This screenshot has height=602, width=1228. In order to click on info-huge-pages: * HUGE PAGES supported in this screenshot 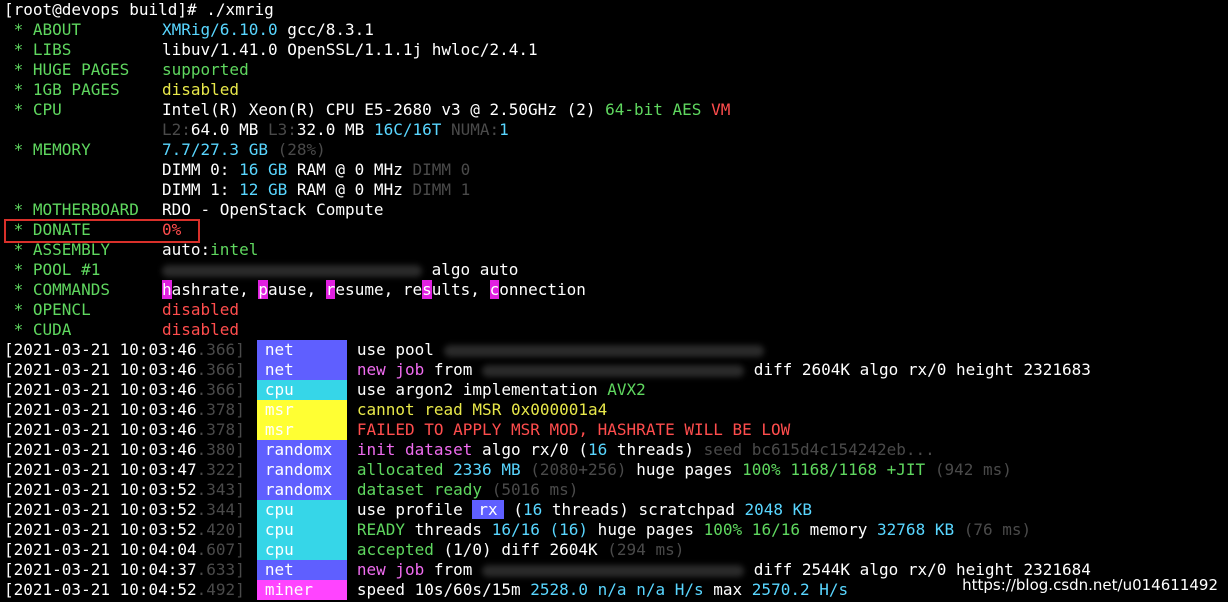, I will do `click(126, 69)`.